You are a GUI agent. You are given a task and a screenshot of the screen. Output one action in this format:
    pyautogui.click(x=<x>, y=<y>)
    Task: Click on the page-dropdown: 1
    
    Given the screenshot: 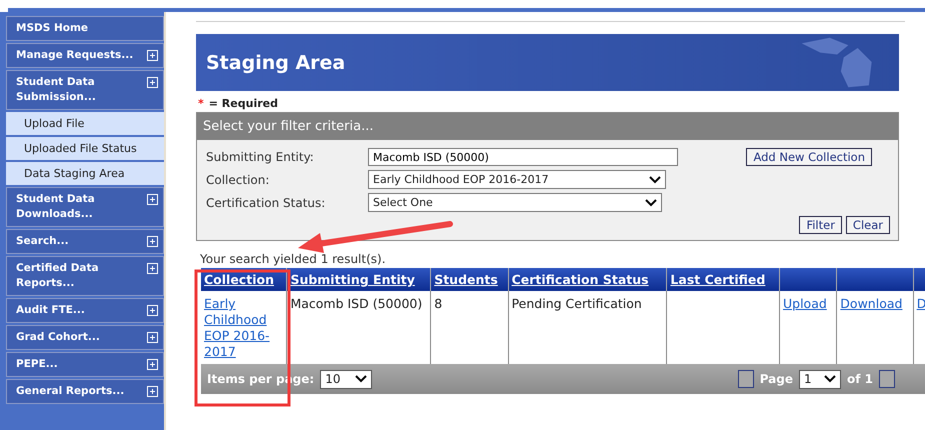 What is the action you would take?
    pyautogui.click(x=820, y=379)
    